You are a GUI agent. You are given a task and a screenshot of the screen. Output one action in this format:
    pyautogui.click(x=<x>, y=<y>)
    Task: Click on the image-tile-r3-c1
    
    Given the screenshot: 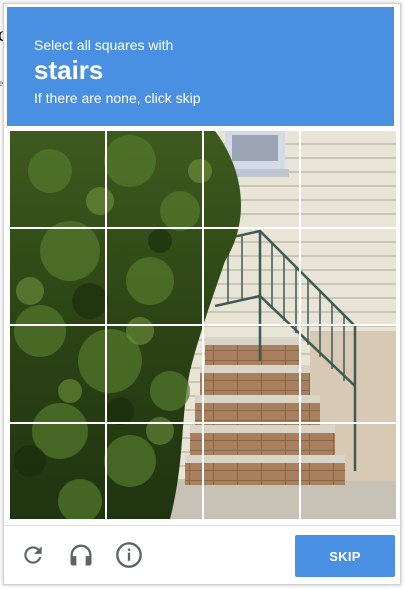 What is the action you would take?
    pyautogui.click(x=57, y=374)
    